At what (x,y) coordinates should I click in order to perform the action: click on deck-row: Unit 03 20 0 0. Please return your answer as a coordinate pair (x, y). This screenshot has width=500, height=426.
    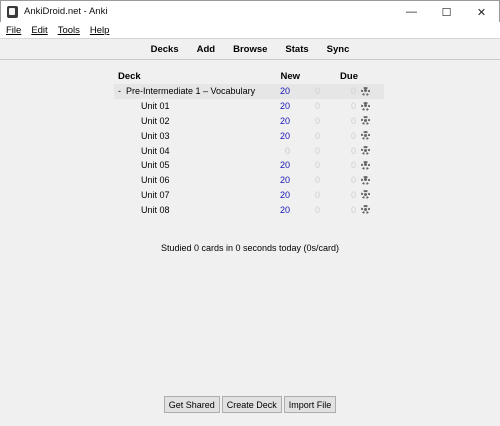
    Looking at the image, I should click on (249, 135).